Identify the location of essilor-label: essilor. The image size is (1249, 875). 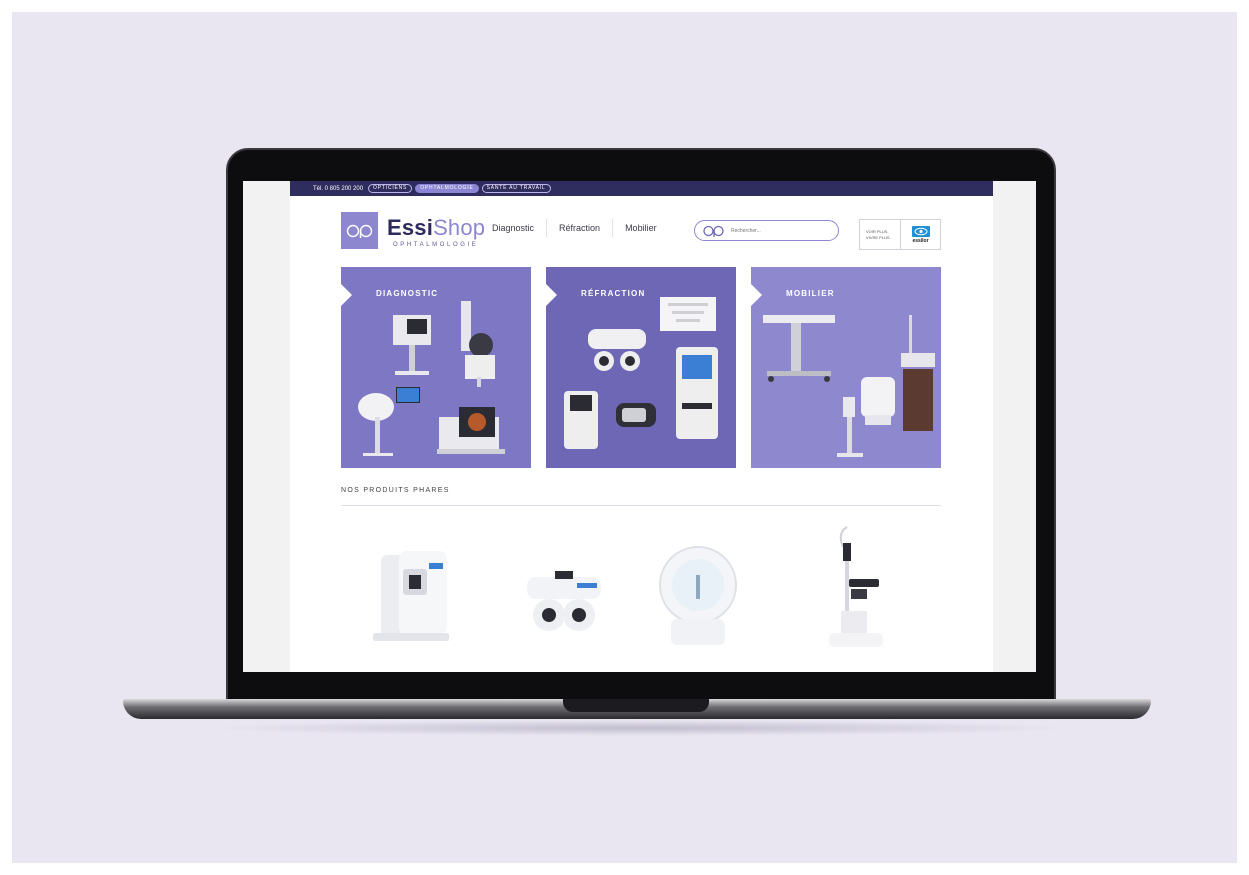
(920, 240).